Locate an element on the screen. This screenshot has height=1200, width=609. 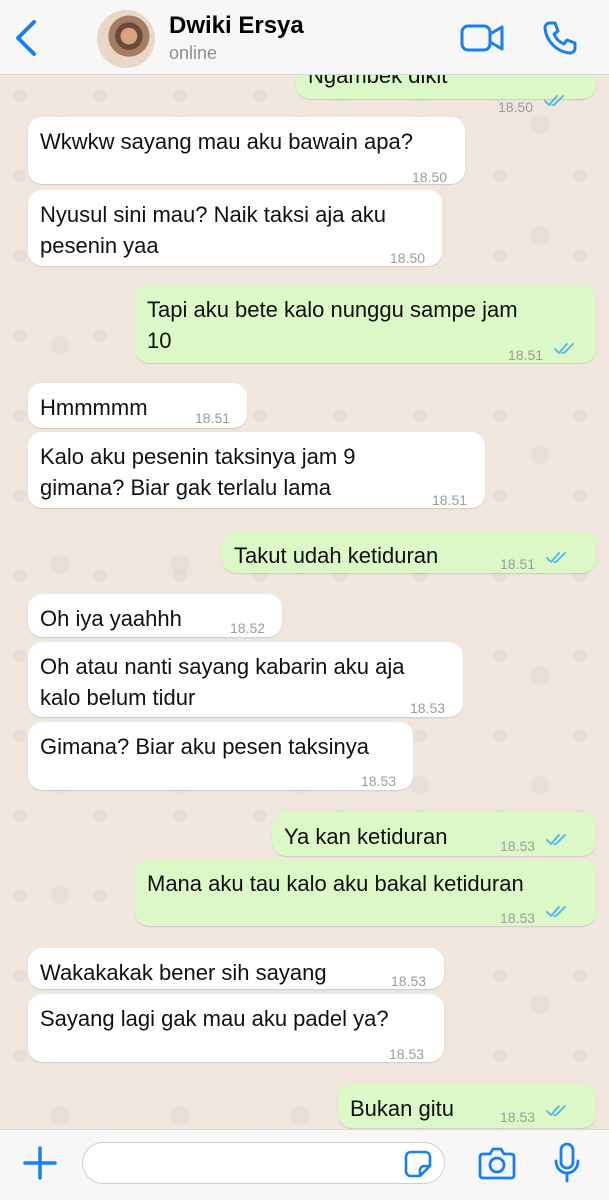
message-text: Wkwkw sayang mau aku bawain apa? is located at coordinates (226, 141).